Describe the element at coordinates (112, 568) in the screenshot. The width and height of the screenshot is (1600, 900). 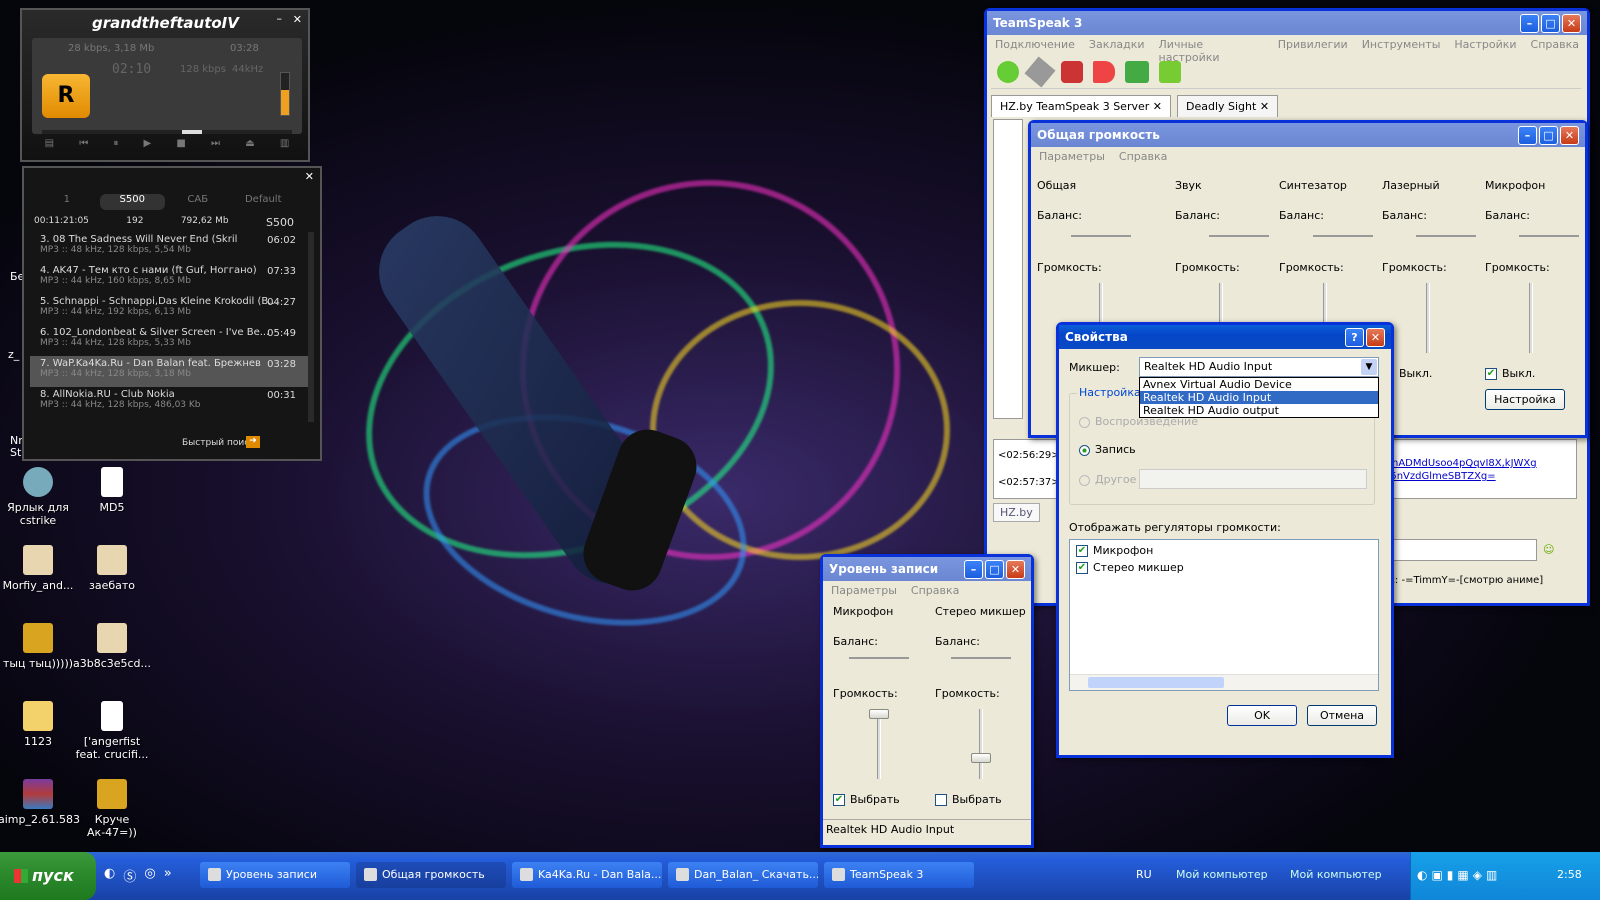
I see `desktop-icon: заебато` at that location.